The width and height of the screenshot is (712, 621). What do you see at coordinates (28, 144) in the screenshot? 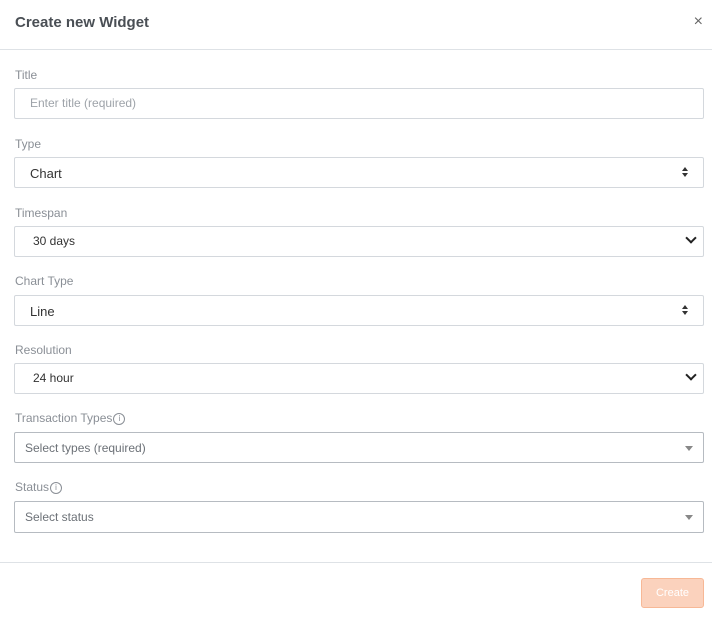
I see `type-label: Type` at bounding box center [28, 144].